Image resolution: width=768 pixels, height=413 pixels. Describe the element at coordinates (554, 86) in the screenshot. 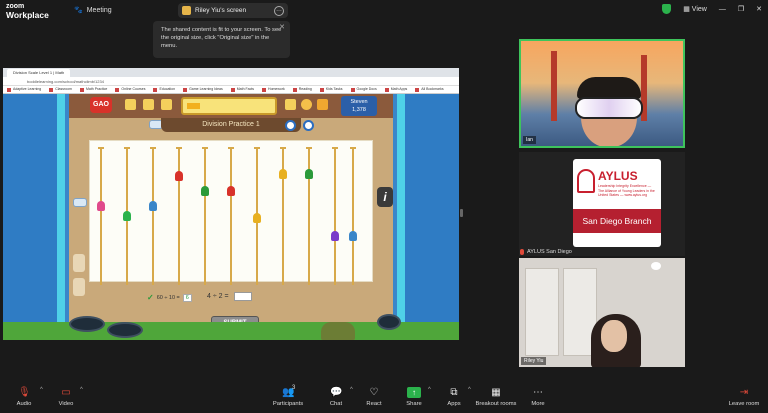

I see `bridge-tower` at that location.